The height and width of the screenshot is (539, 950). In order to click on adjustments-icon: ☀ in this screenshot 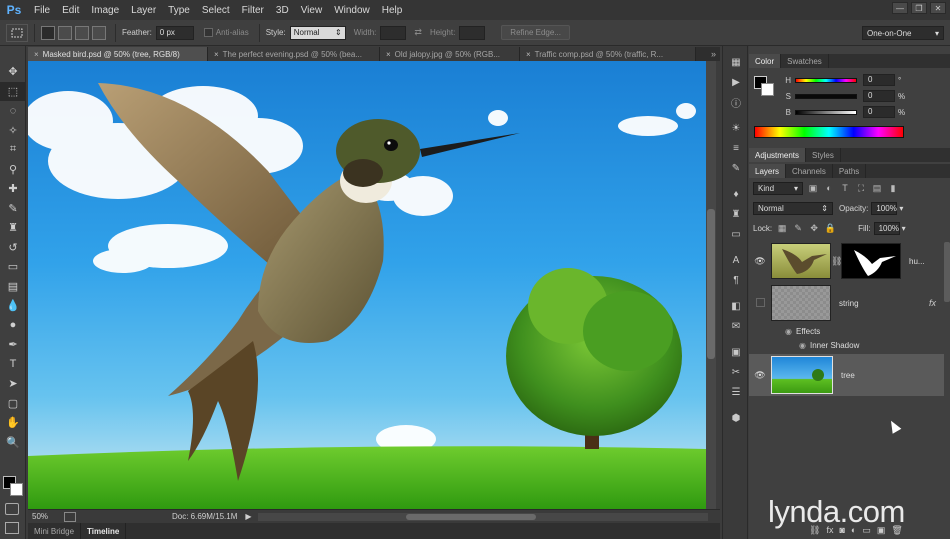, I will do `click(736, 128)`.